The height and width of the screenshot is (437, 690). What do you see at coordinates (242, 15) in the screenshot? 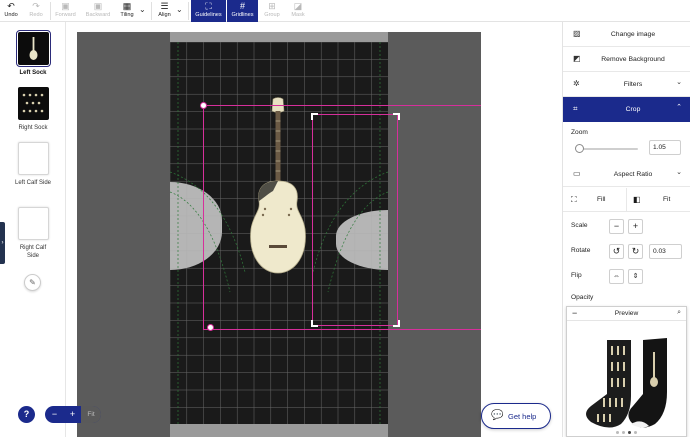
I see `gridlines-label: Gridlines` at bounding box center [242, 15].